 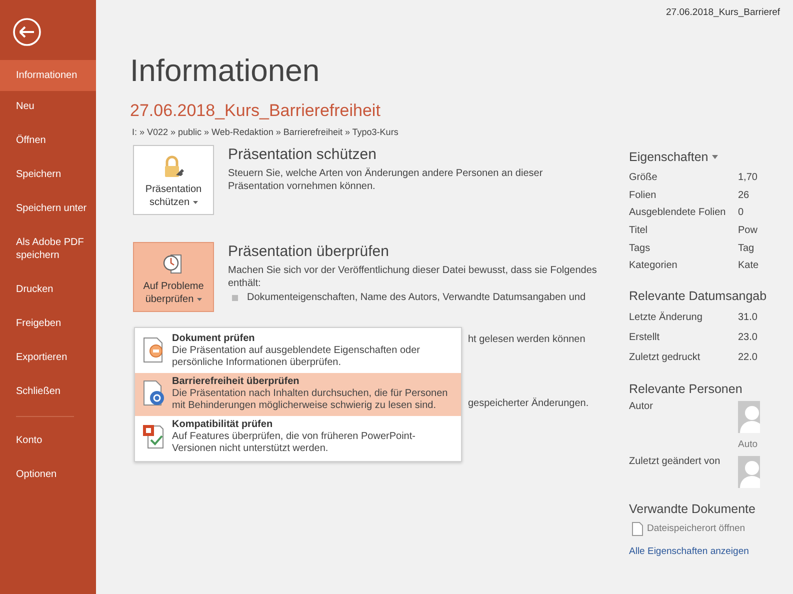 I want to click on sidebar-item: Informationen, so click(x=48, y=75).